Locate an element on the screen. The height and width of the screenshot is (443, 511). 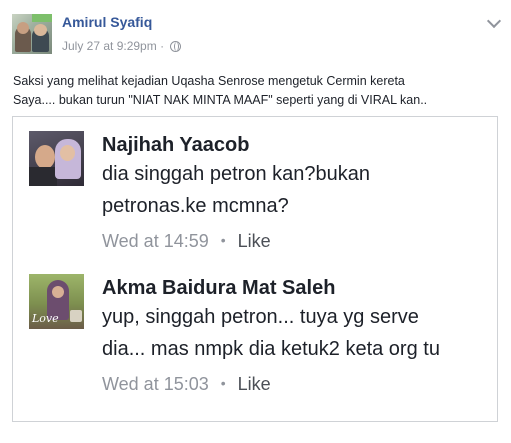
comment-actions: Wed at 14:59 • Like is located at coordinates (236, 241).